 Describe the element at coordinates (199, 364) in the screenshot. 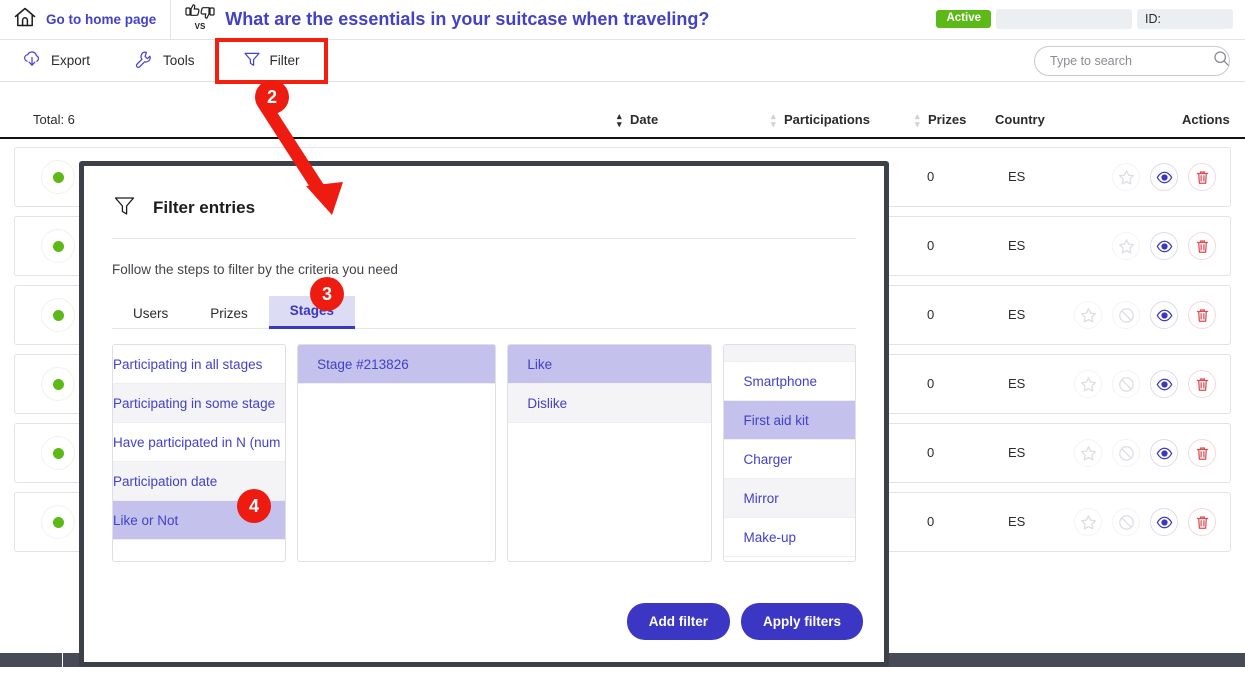

I see `criteria-participating-in-all-stages: Participating in all stages` at that location.